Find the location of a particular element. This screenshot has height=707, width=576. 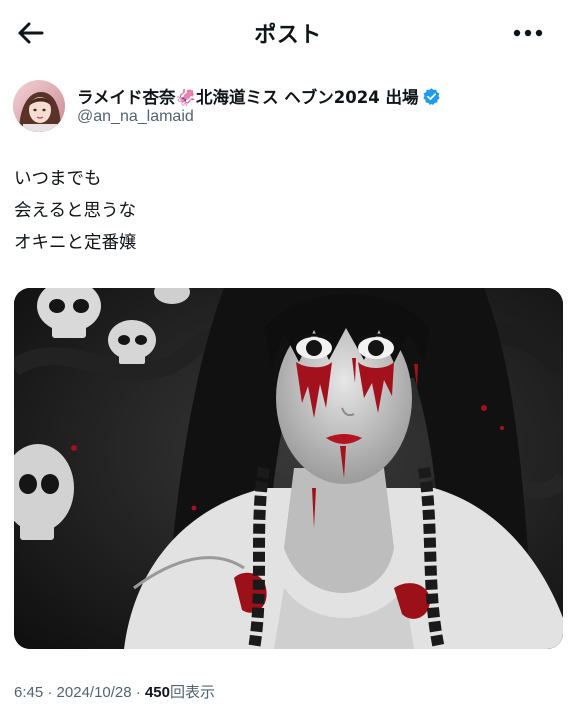

views-count: 450 is located at coordinates (157, 692).